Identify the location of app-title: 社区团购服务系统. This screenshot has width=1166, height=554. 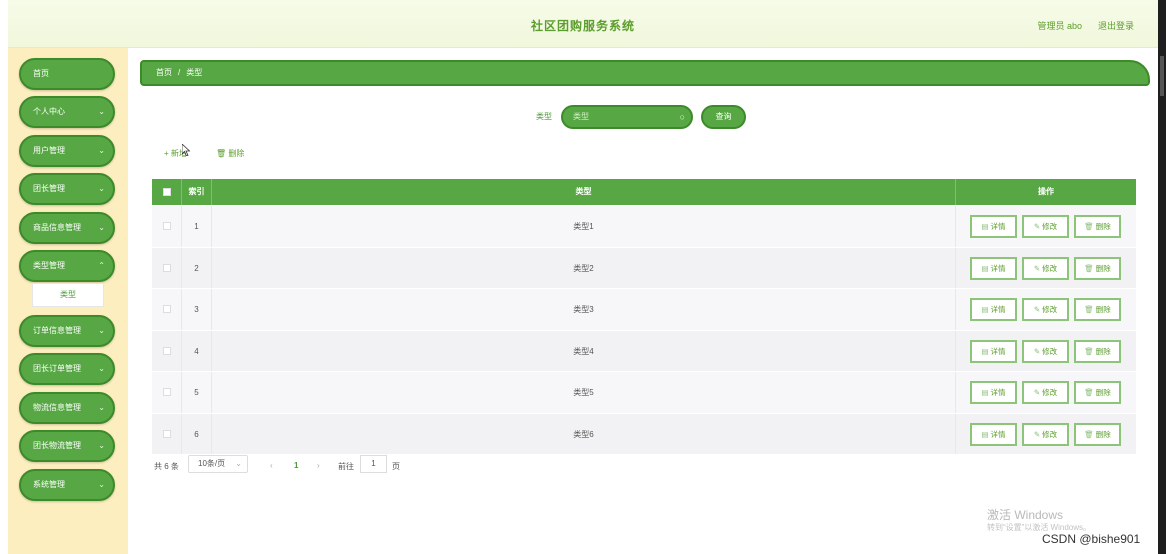
(582, 26).